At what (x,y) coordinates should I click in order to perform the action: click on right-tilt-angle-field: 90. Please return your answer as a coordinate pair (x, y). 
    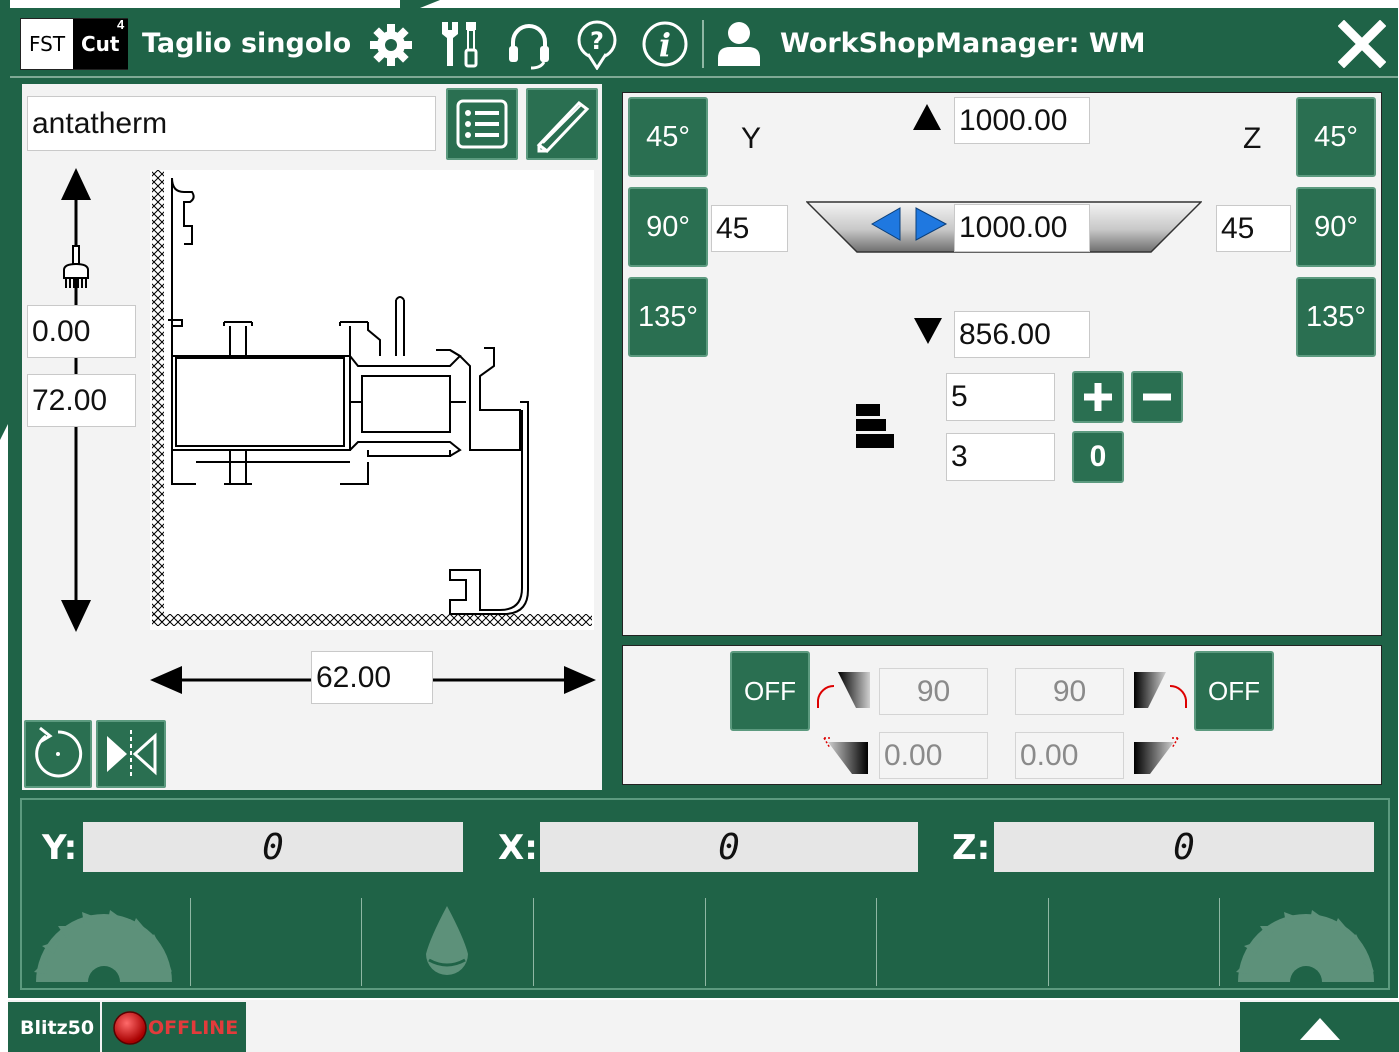
    Looking at the image, I should click on (1069, 691).